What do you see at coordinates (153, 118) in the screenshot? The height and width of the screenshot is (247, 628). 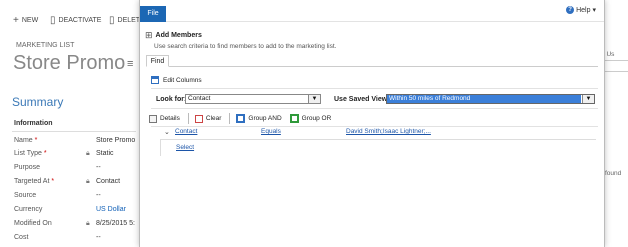 I see `details-icon` at bounding box center [153, 118].